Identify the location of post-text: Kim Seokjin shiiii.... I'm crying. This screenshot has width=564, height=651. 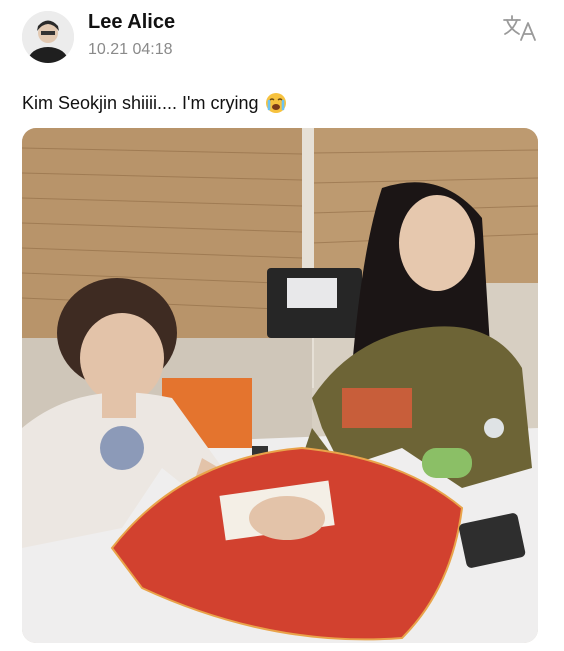
(154, 103).